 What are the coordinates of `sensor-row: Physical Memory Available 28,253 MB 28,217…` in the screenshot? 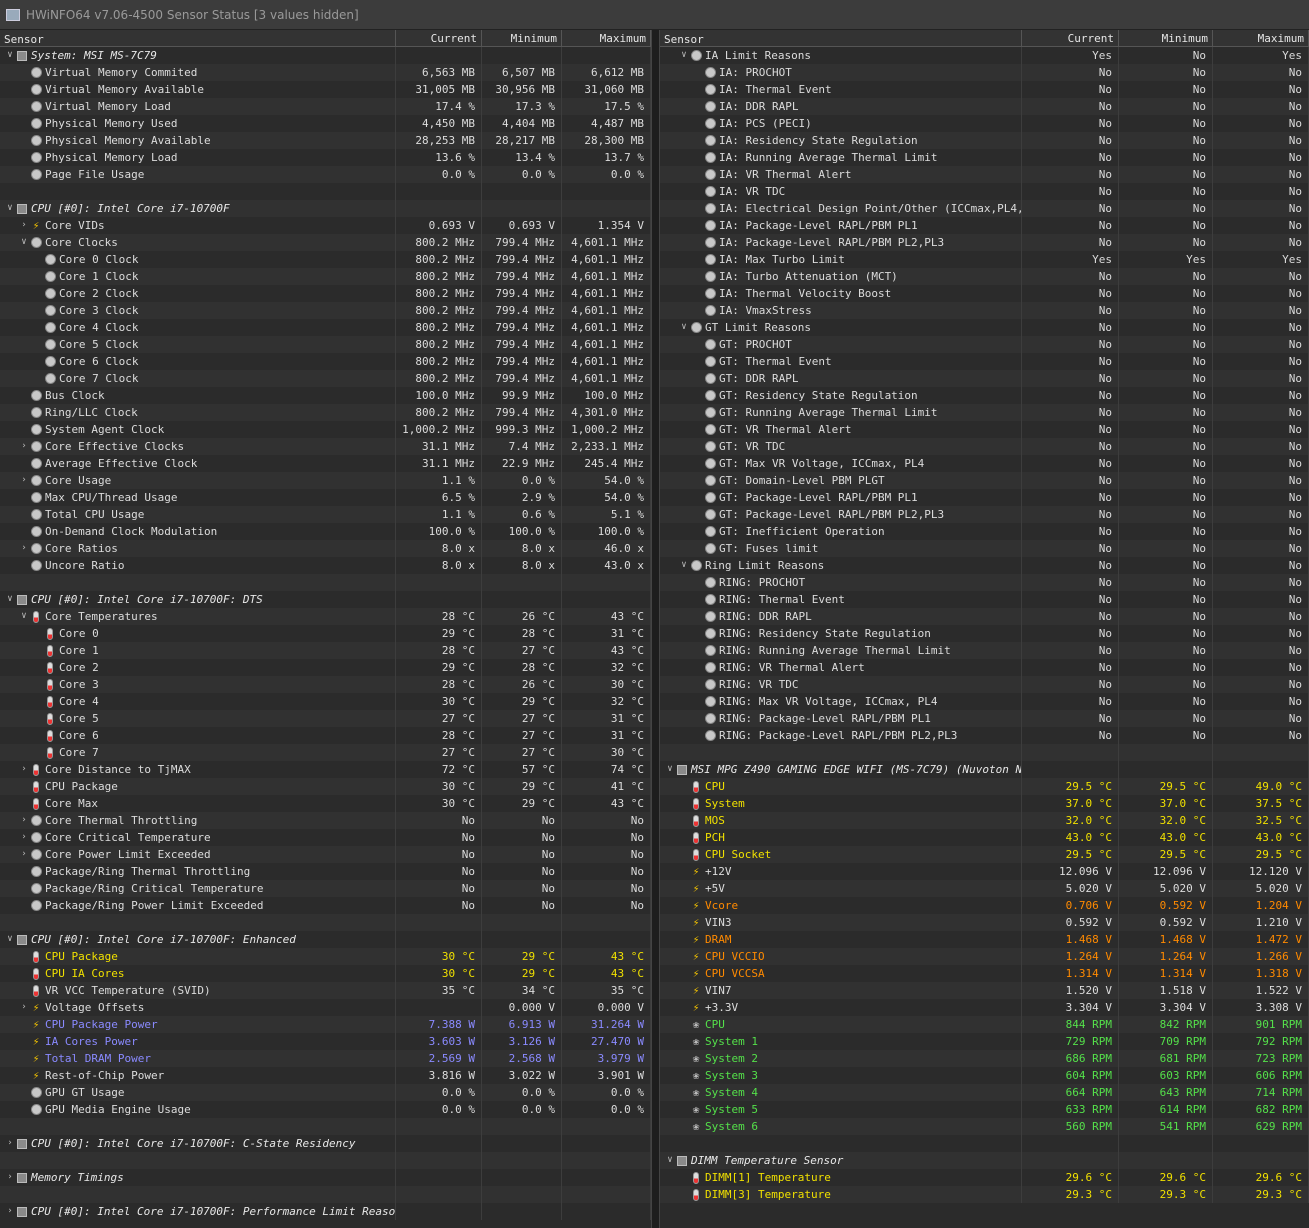 It's located at (325, 140).